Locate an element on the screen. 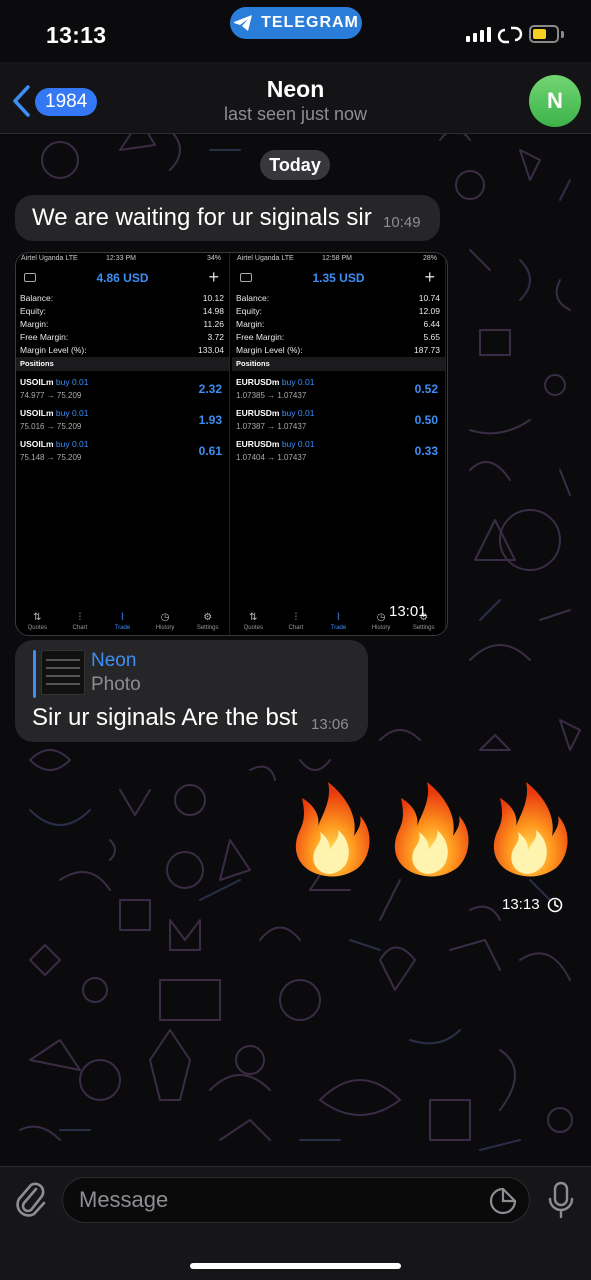  account-value: 3.72 is located at coordinates (215, 337).